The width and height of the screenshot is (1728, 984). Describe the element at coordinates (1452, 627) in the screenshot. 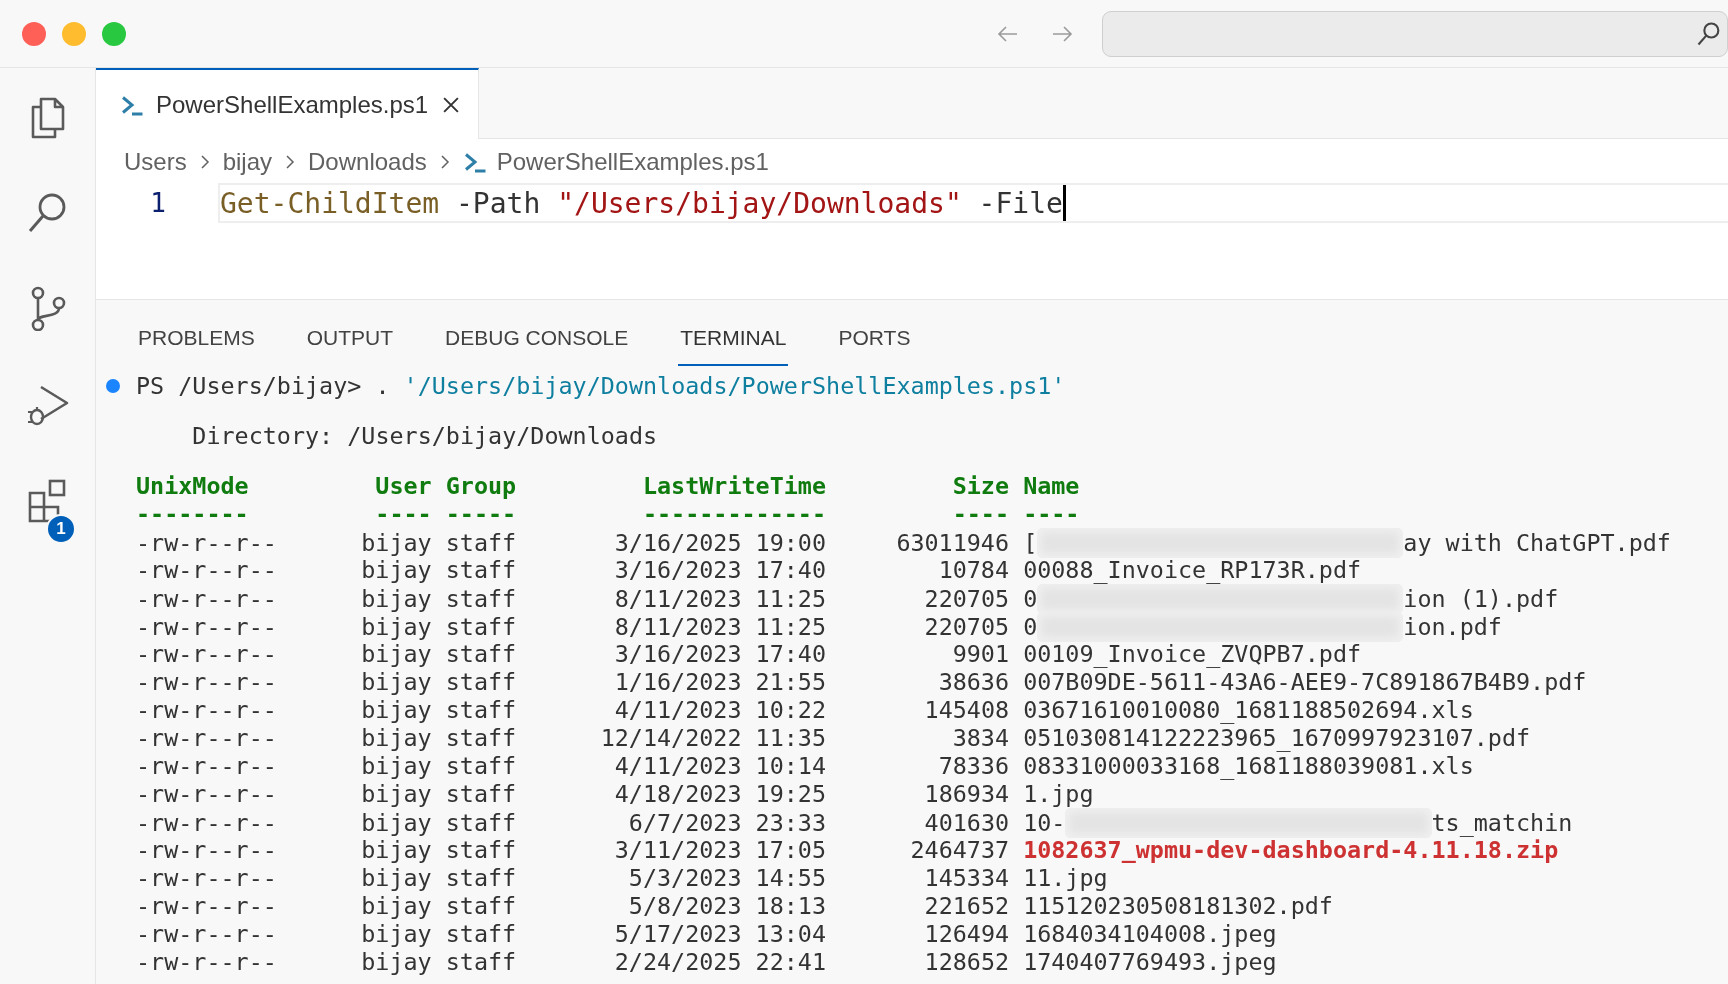

I see `file-name: ion.pdf` at that location.